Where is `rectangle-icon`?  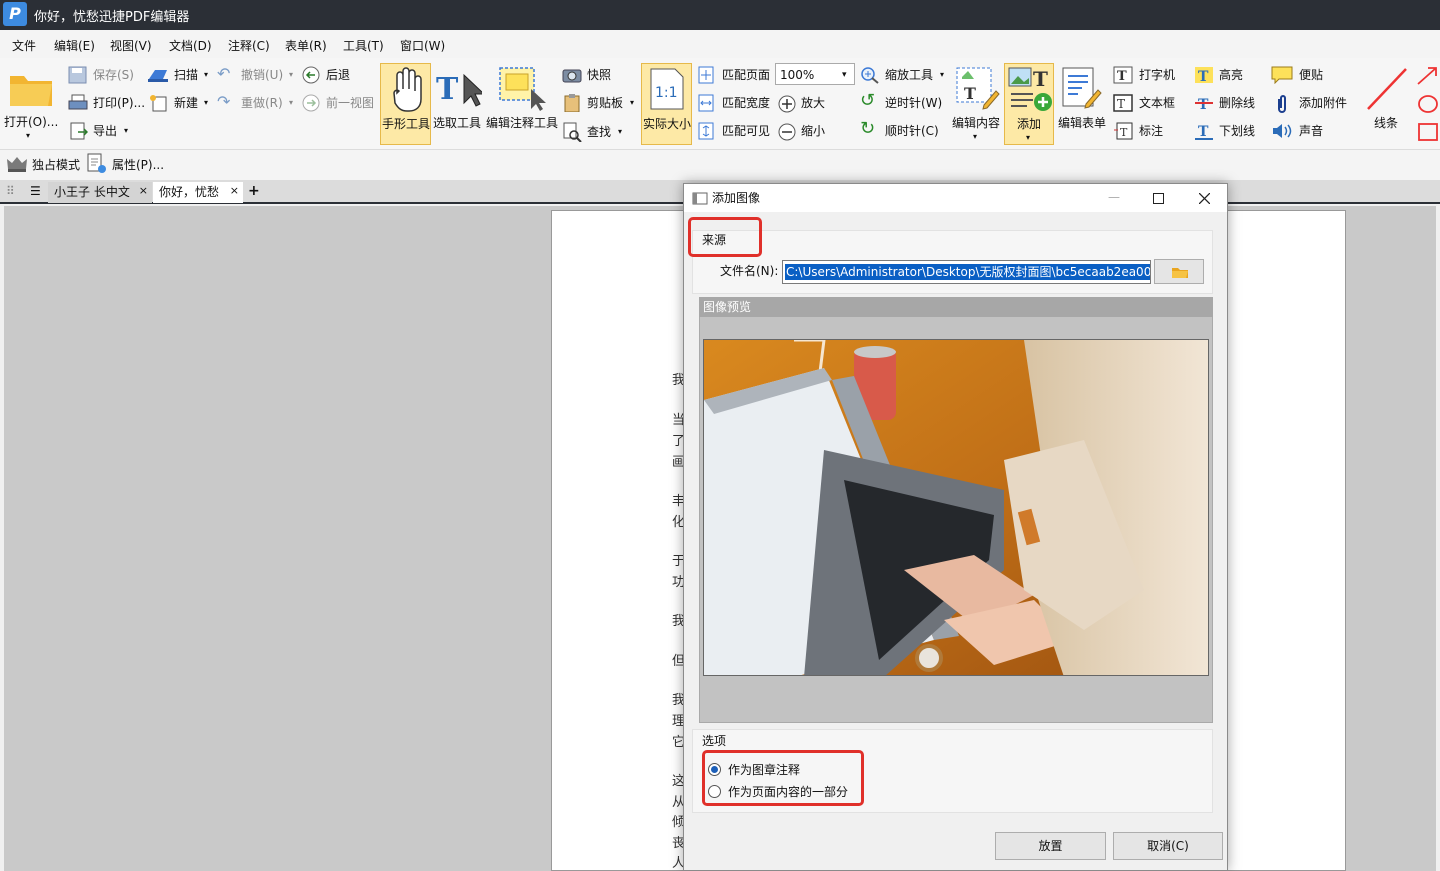
rectangle-icon is located at coordinates (1428, 132).